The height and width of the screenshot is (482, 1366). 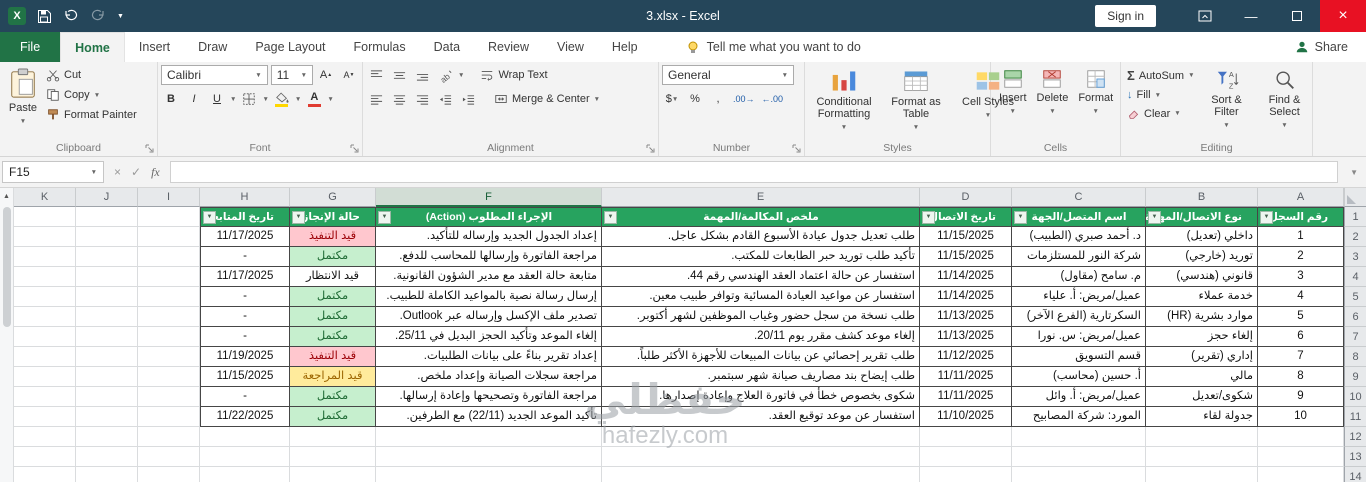 What do you see at coordinates (45, 237) in the screenshot?
I see `cell-K2` at bounding box center [45, 237].